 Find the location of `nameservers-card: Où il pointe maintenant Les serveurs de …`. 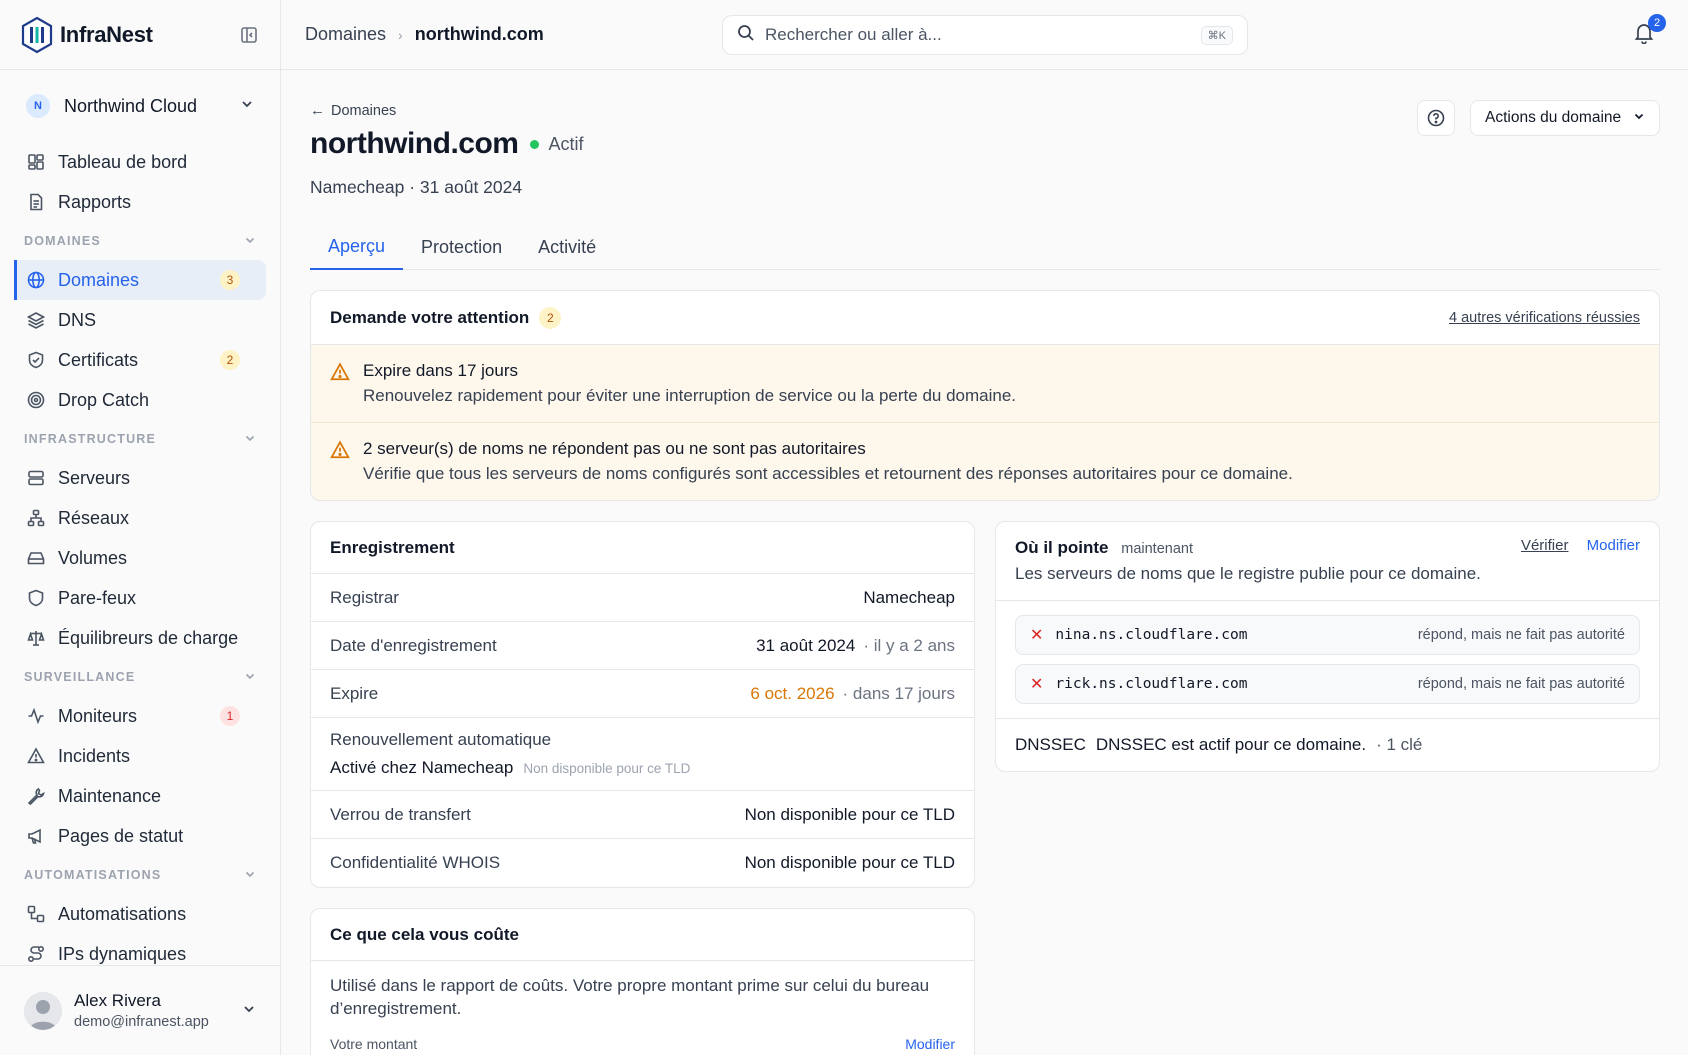

nameservers-card: Où il pointe maintenant Les serveurs de … is located at coordinates (1327, 646).